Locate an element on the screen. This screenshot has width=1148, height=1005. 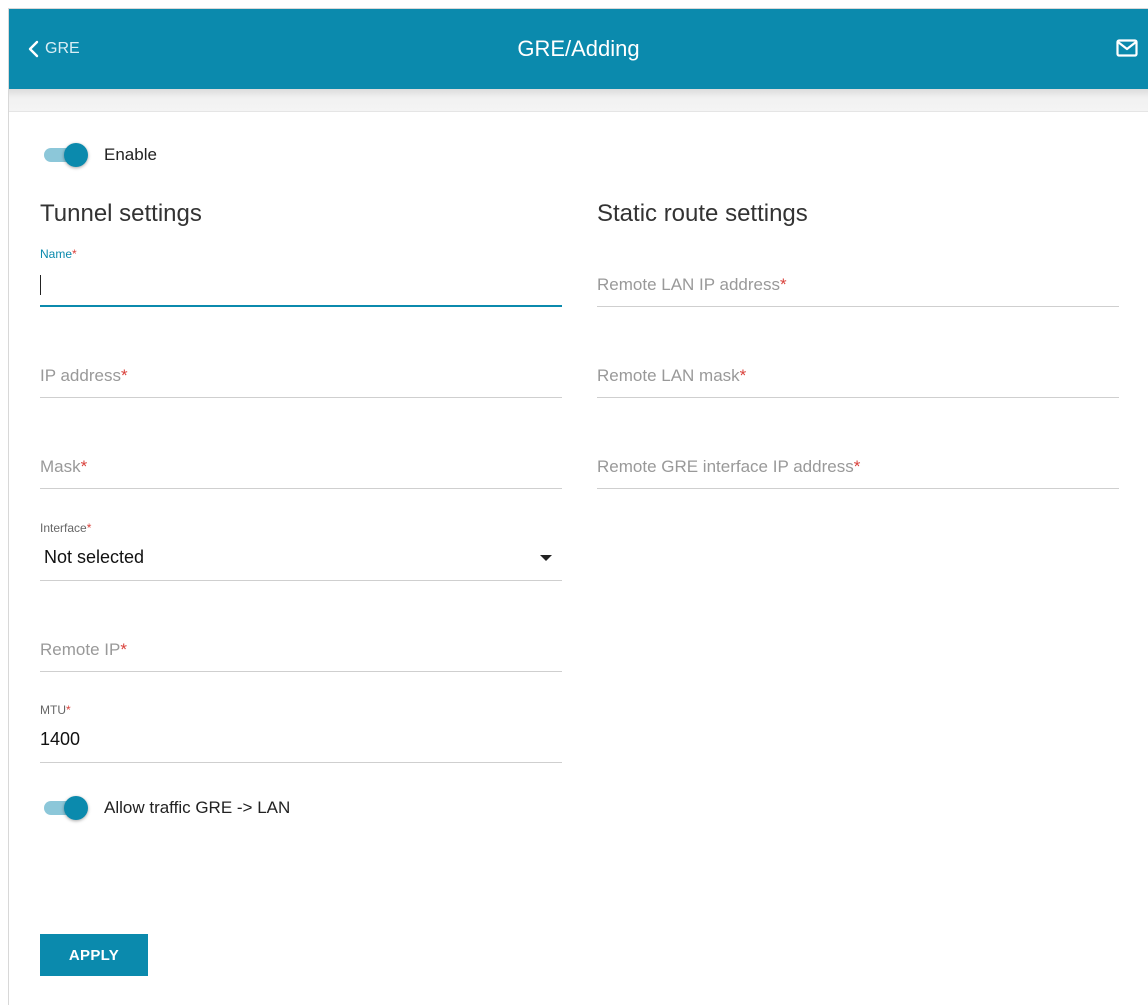
enable-toggle is located at coordinates (64, 155).